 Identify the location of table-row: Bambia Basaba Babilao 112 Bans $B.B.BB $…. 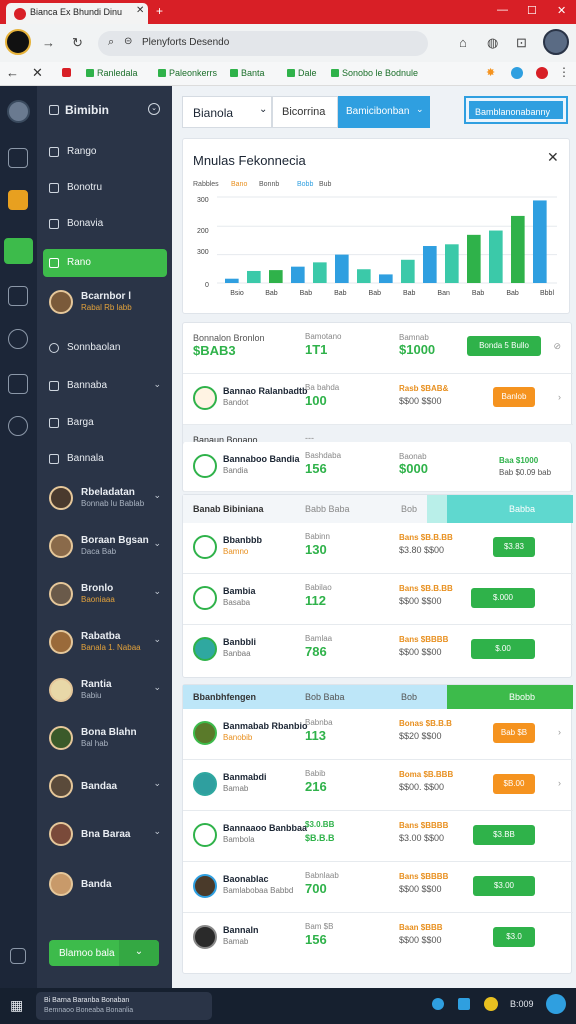
(378, 599).